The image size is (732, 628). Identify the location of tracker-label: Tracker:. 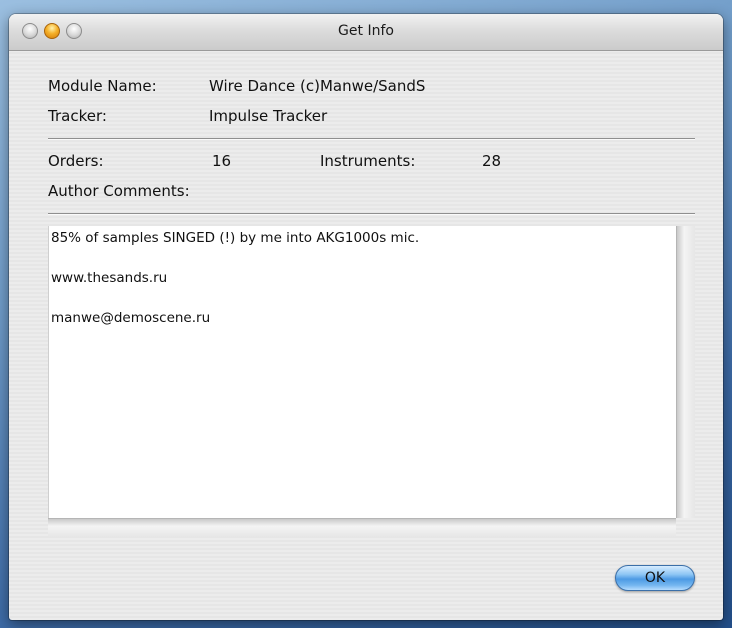
(77, 116).